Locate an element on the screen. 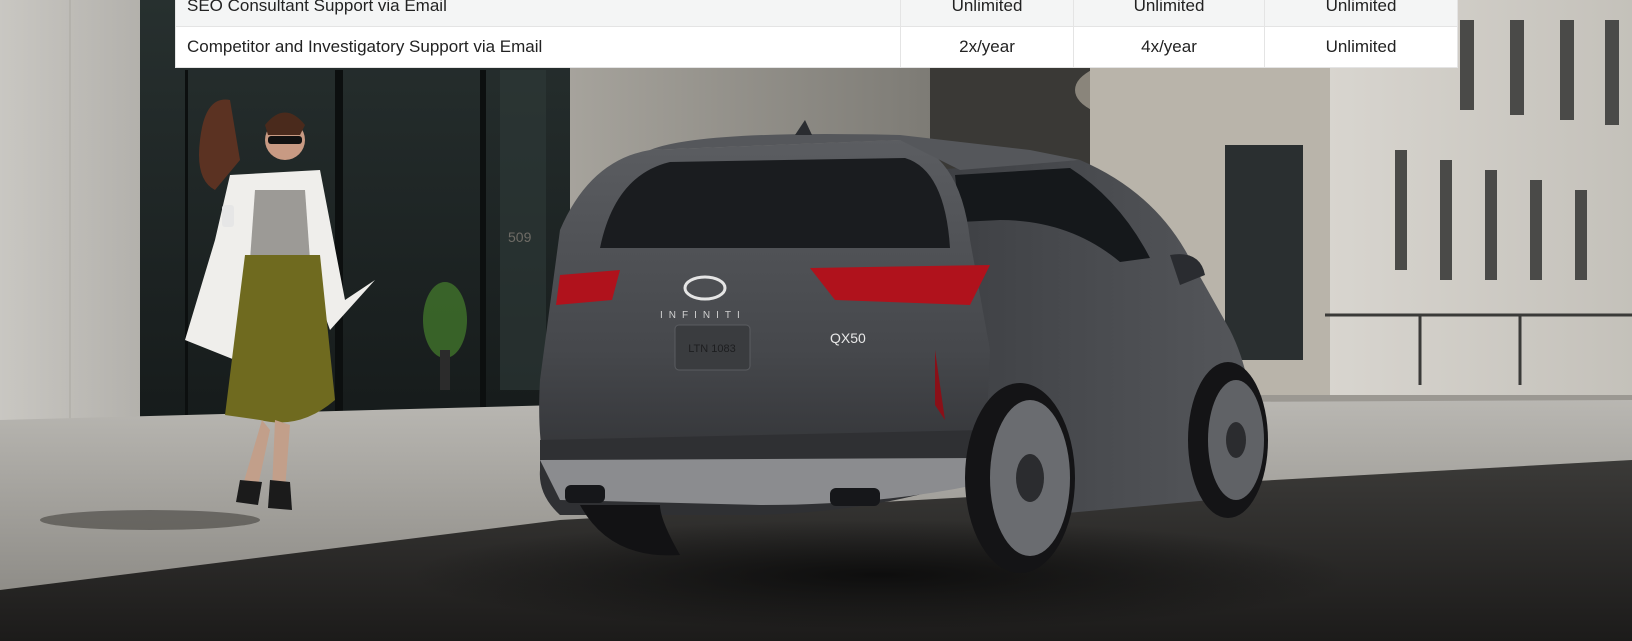  feature-name: SEO Consultant Support via Email is located at coordinates (538, 13).